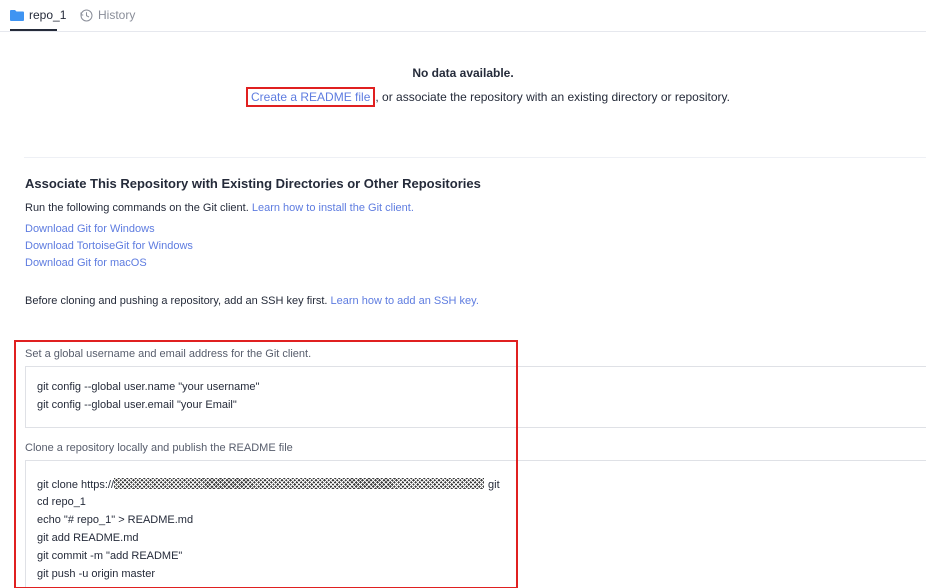  What do you see at coordinates (463, 73) in the screenshot?
I see `empty-state-title: No data available.` at bounding box center [463, 73].